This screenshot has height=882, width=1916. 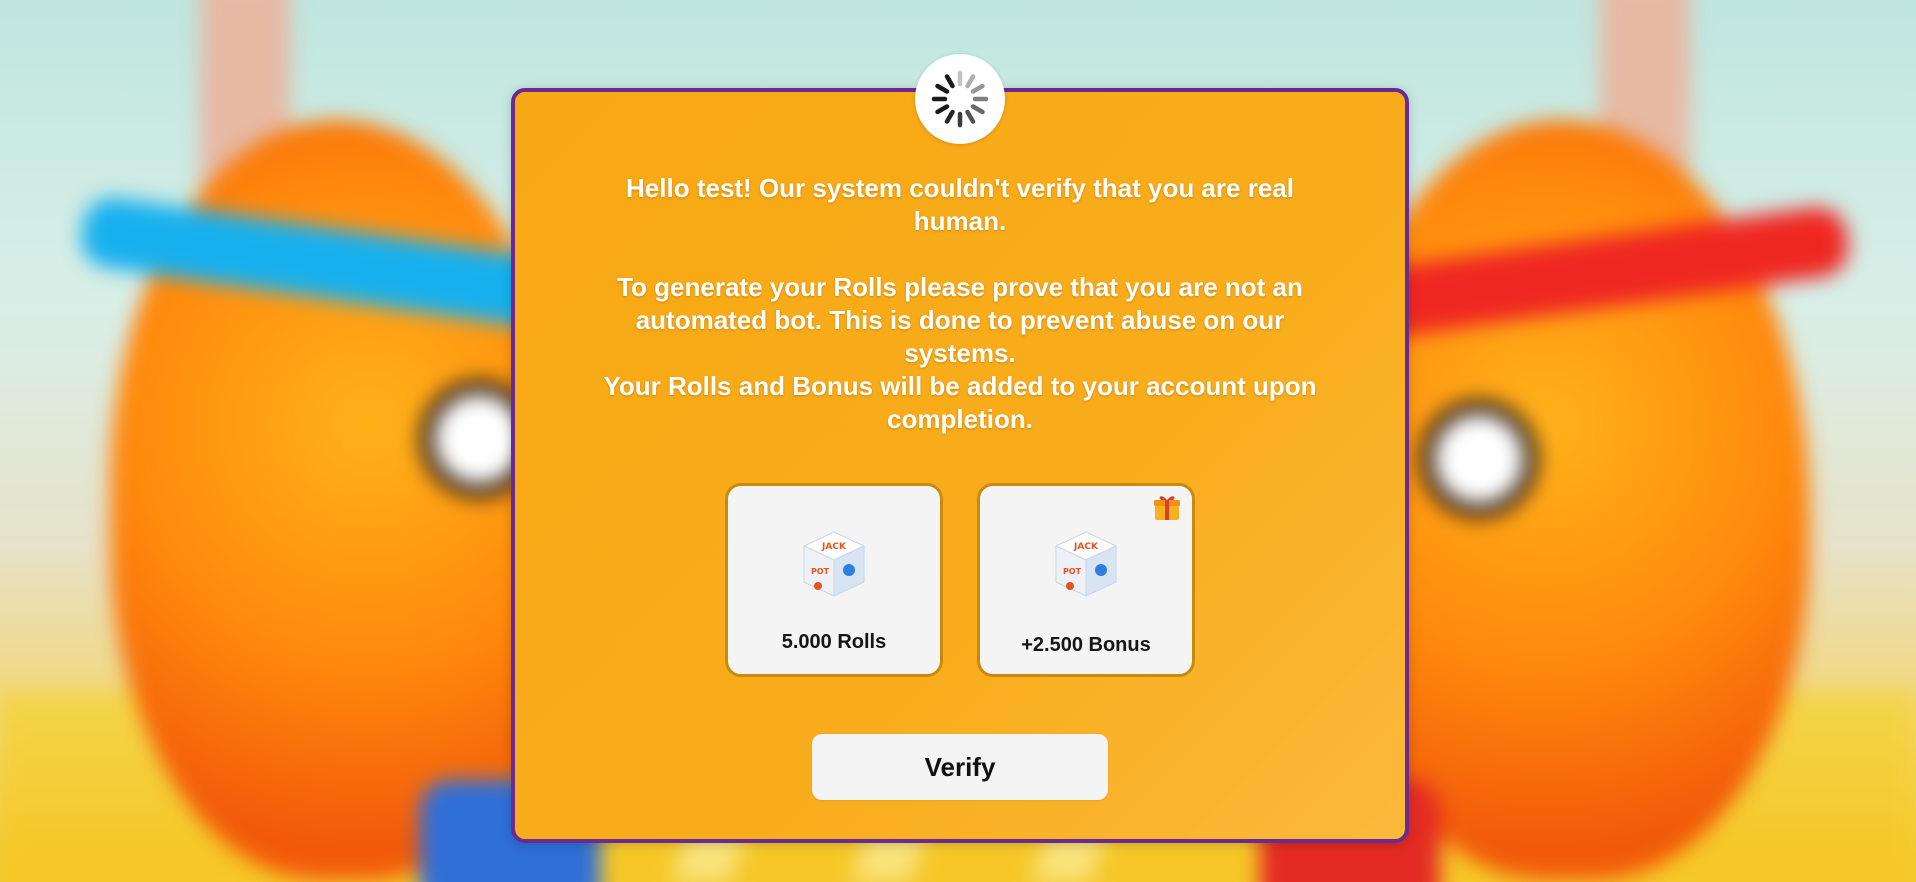 I want to click on bonus-reward-card: JACK POT +2.500 Bonus, so click(x=1086, y=580).